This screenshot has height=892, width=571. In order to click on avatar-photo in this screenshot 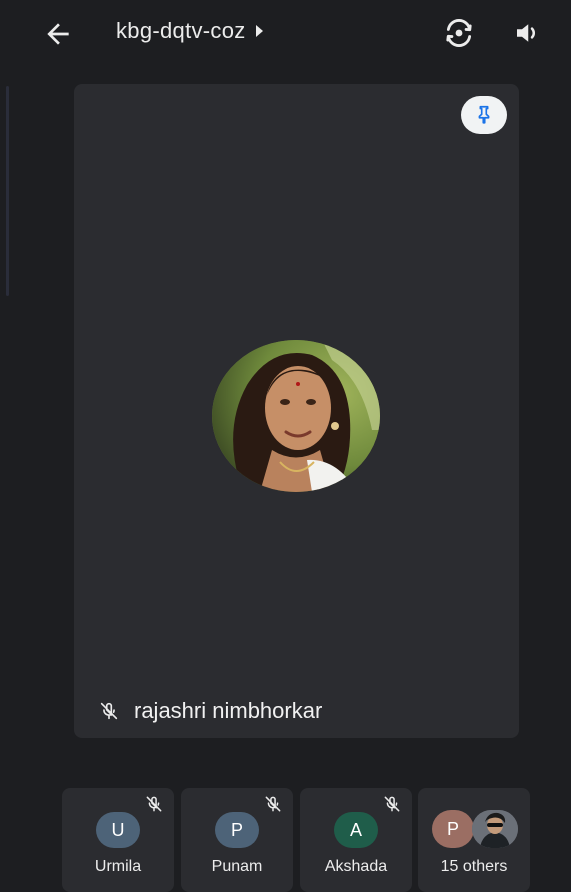, I will do `click(495, 829)`.